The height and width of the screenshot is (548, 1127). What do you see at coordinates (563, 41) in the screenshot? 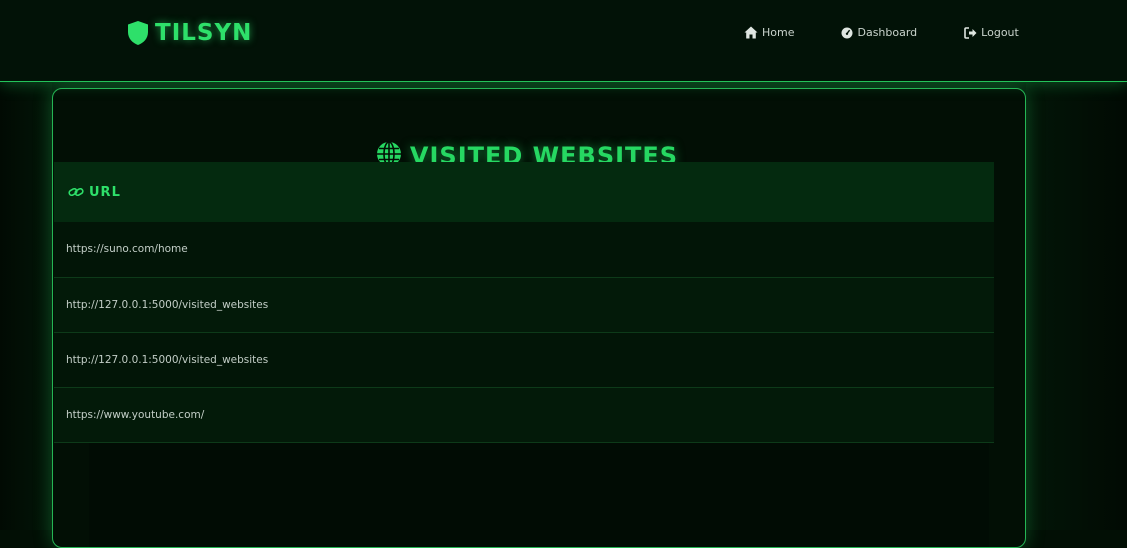
I see `navbar: TILSYN Home Dashboard Logout` at bounding box center [563, 41].